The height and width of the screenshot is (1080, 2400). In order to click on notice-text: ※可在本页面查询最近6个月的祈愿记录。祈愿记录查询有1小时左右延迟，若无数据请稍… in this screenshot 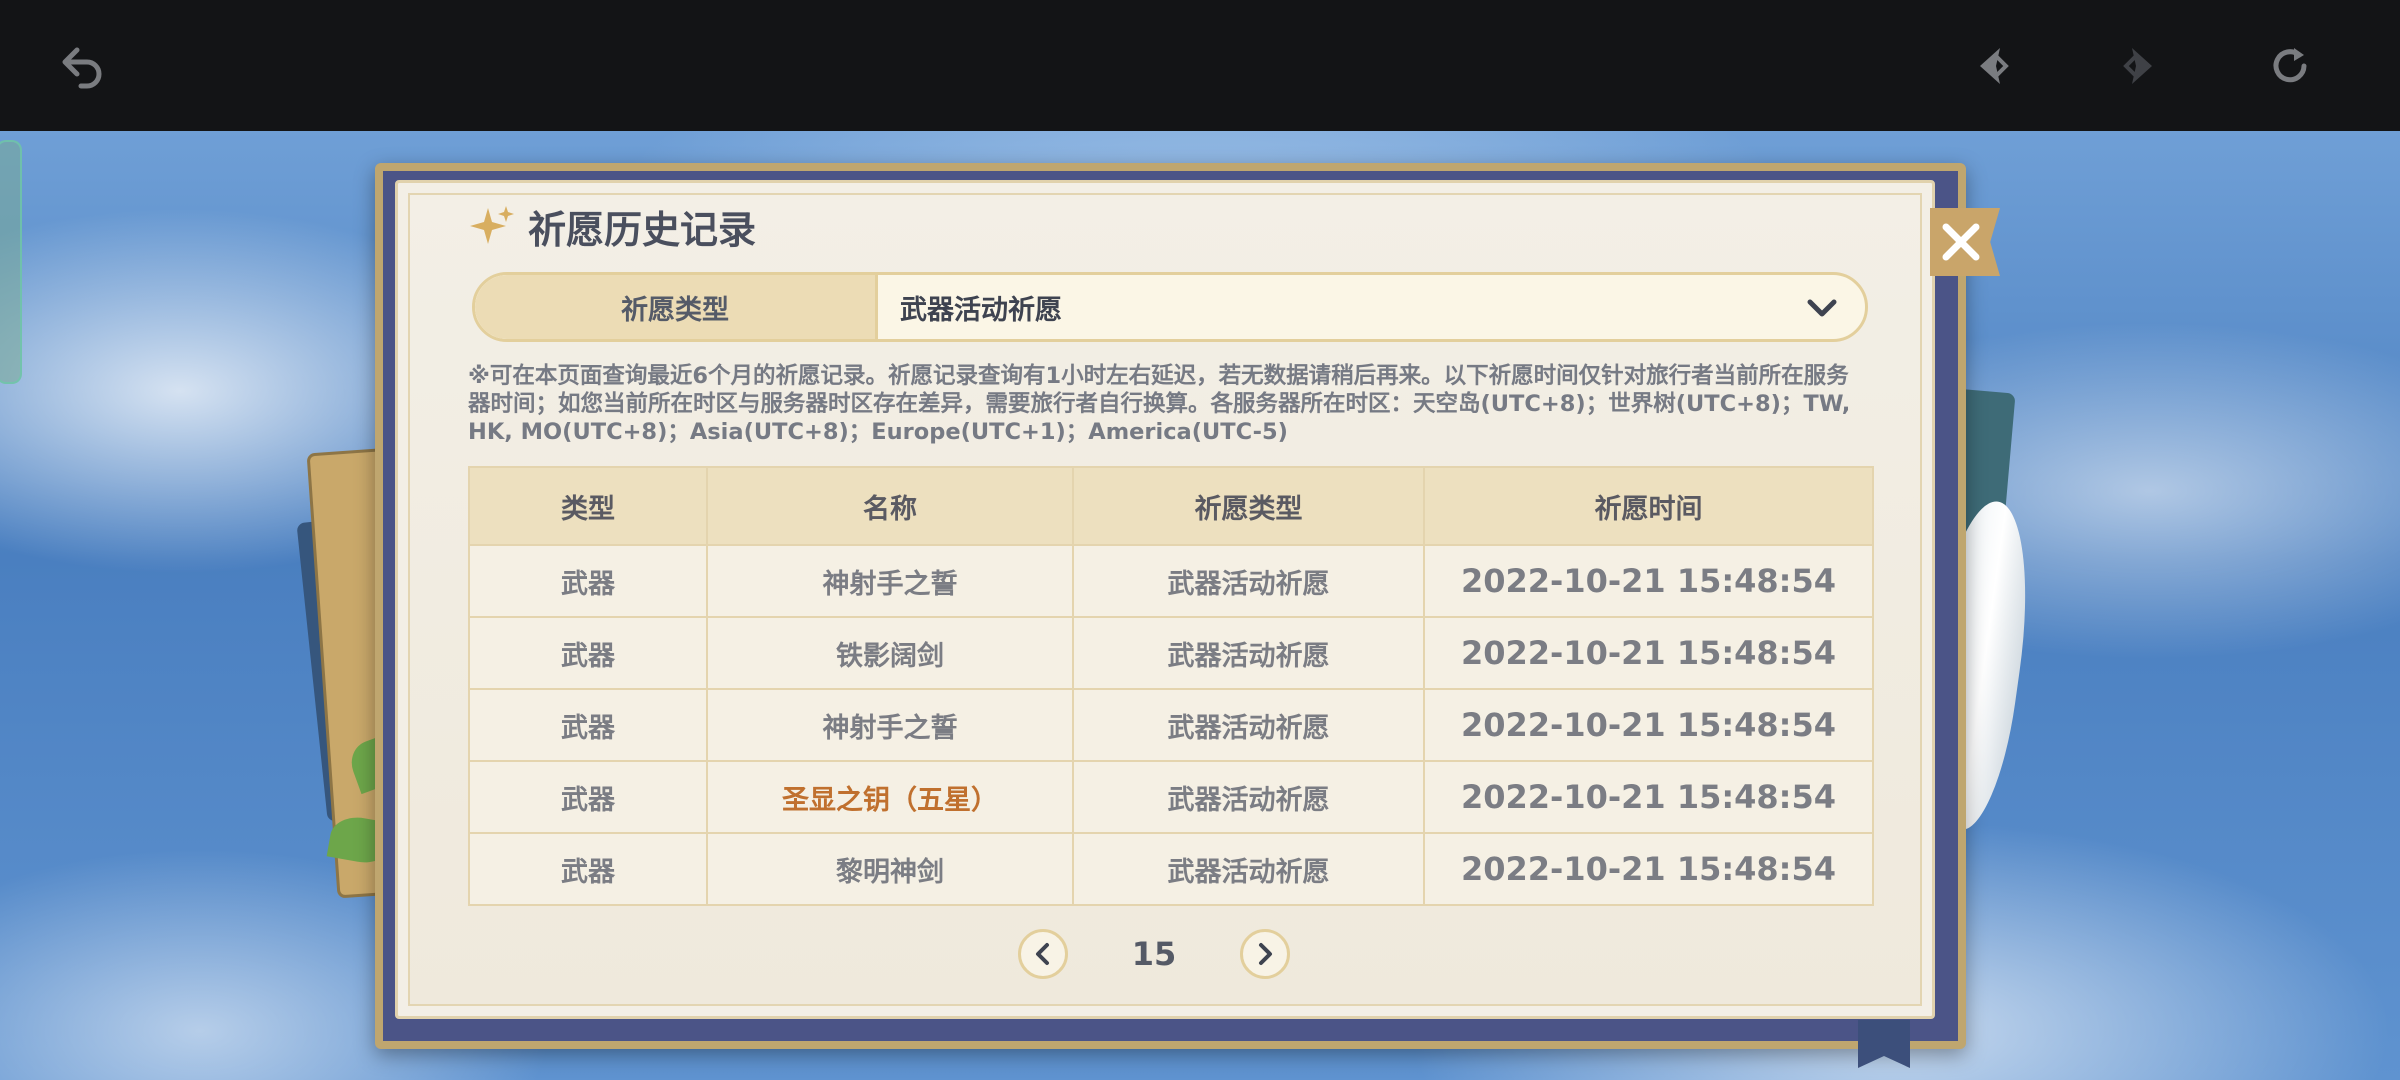, I will do `click(1159, 404)`.